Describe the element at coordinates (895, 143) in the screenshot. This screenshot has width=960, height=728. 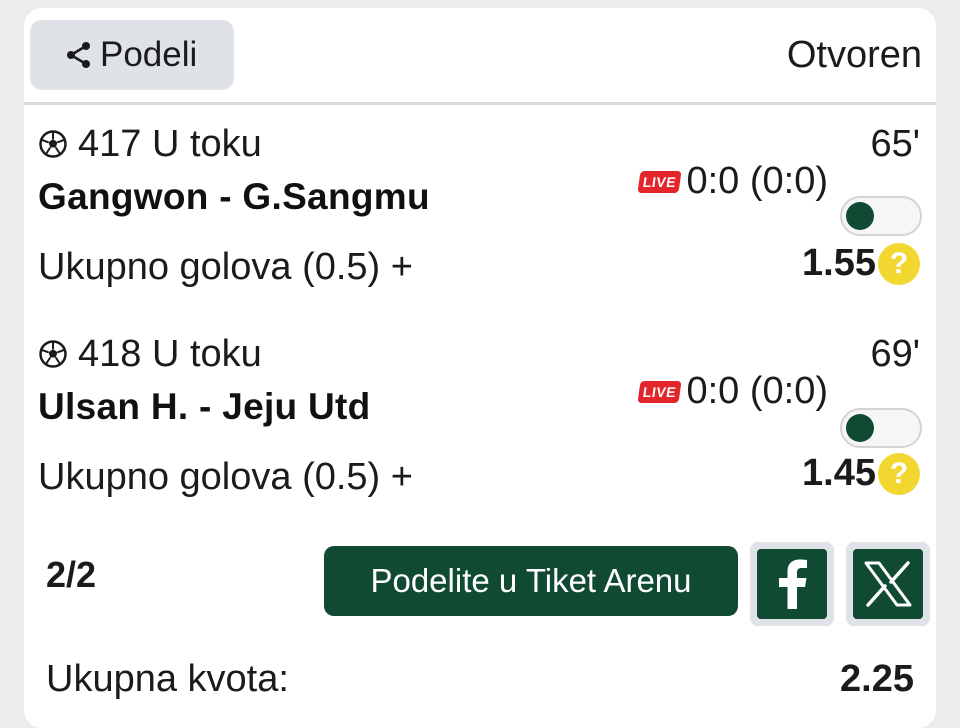
I see `match-minute: 65'` at that location.